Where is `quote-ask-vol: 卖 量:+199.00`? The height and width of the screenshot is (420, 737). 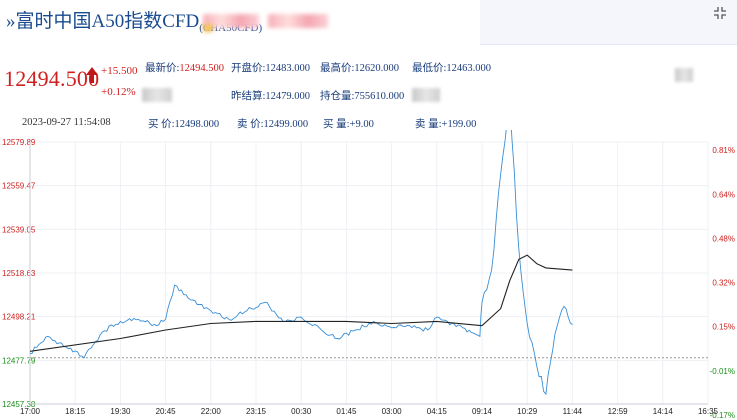
quote-ask-vol: 卖 量:+199.00 is located at coordinates (445, 123).